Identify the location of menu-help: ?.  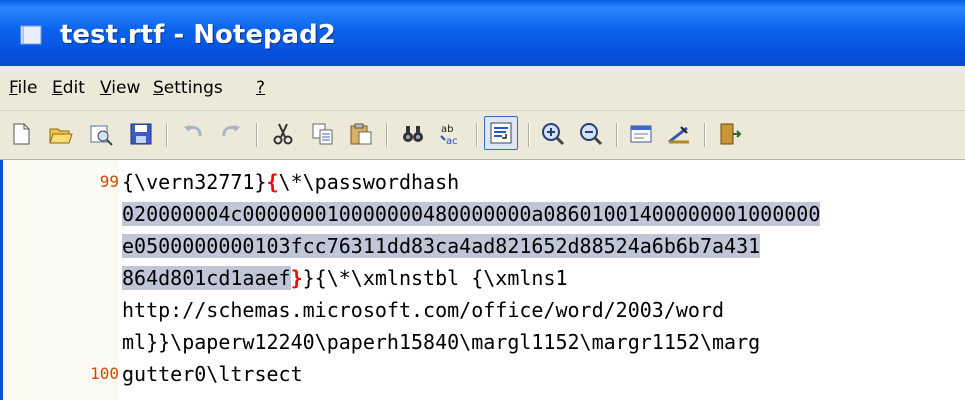
(260, 88).